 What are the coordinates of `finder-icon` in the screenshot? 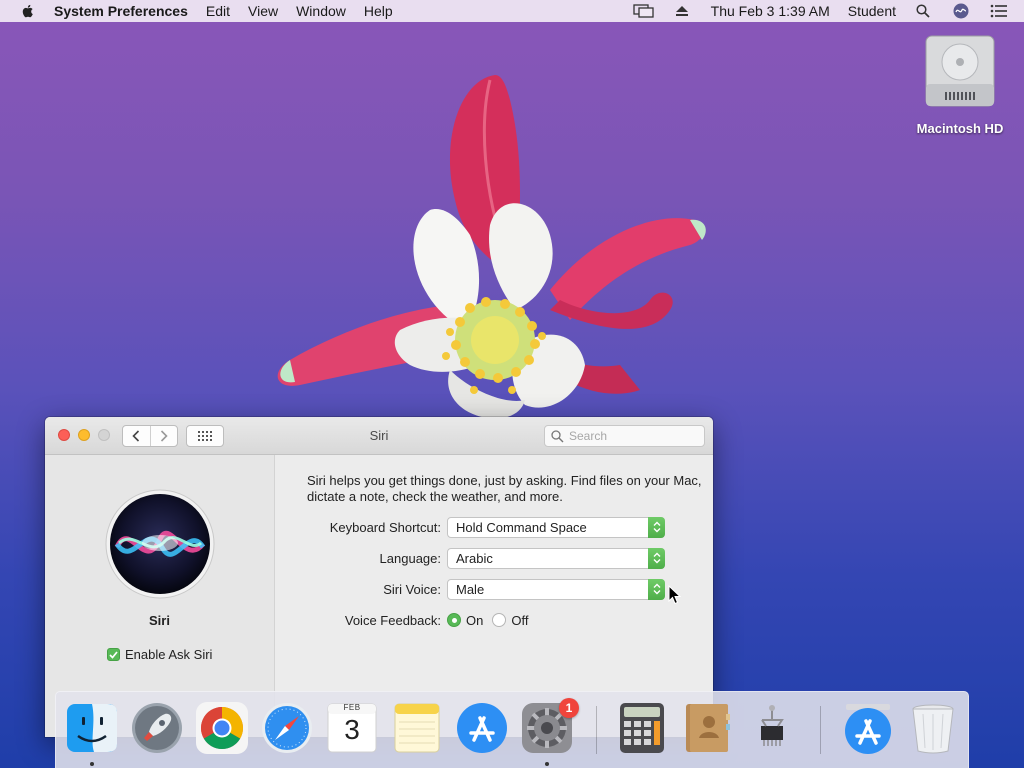 It's located at (92, 728).